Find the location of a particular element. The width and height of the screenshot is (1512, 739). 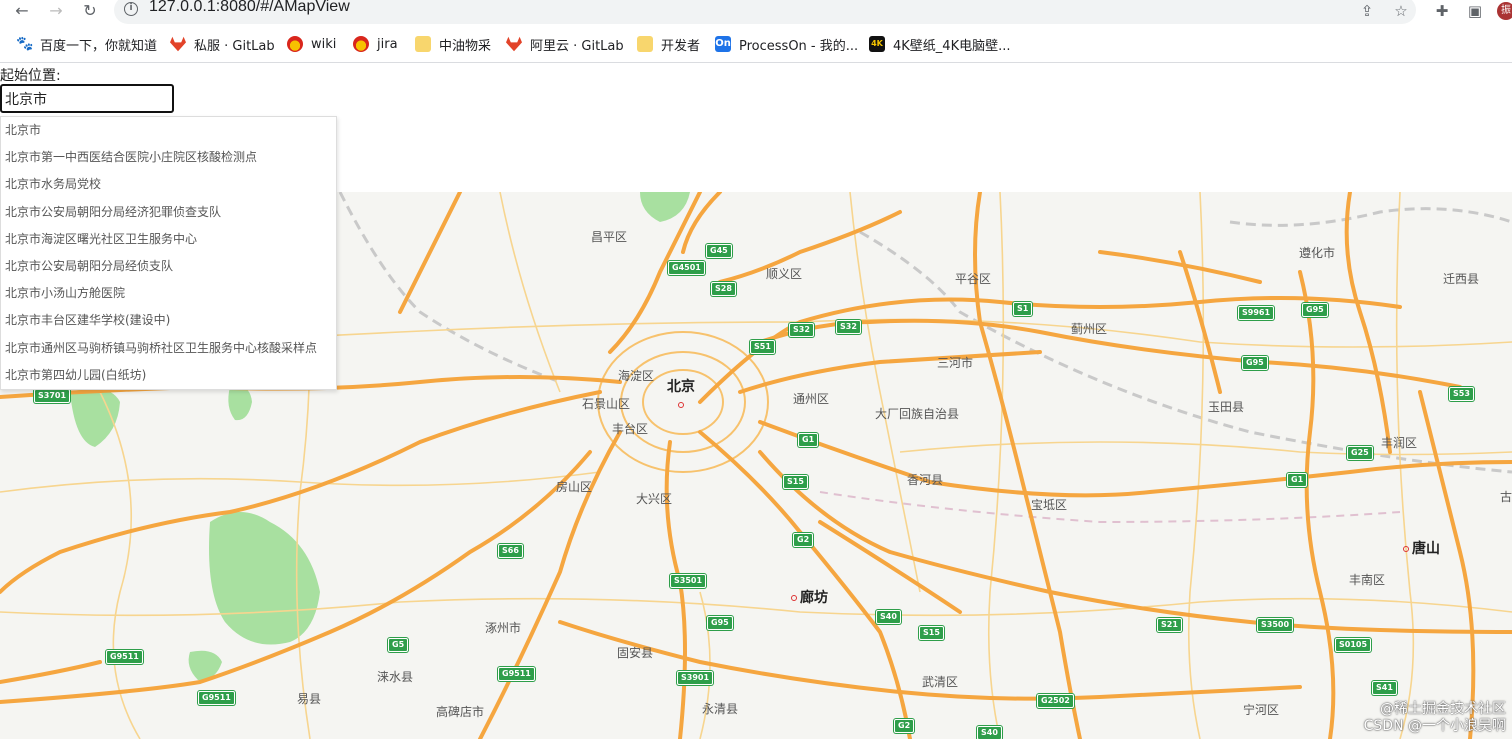

suggestion-item: 北京市海淀区曙光社区卫生服务中心 is located at coordinates (168, 239).